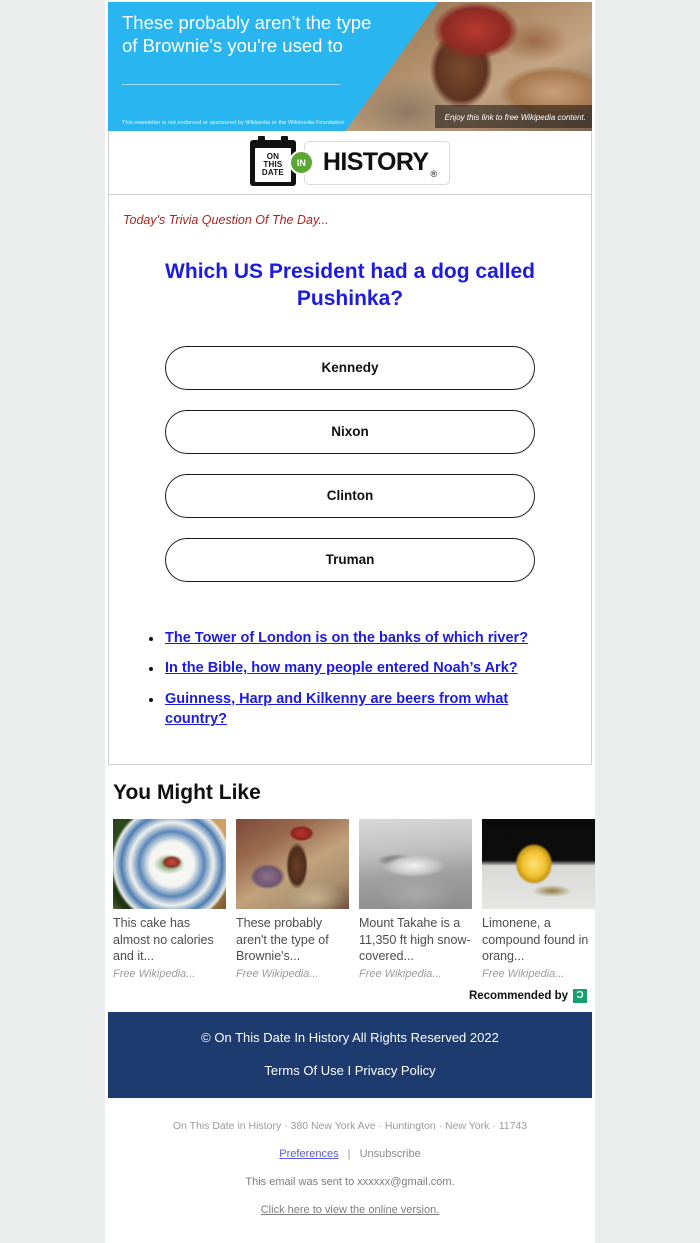 The image size is (700, 1243). What do you see at coordinates (346, 995) in the screenshot?
I see `recommended-by: Recommended by Ɔ` at bounding box center [346, 995].